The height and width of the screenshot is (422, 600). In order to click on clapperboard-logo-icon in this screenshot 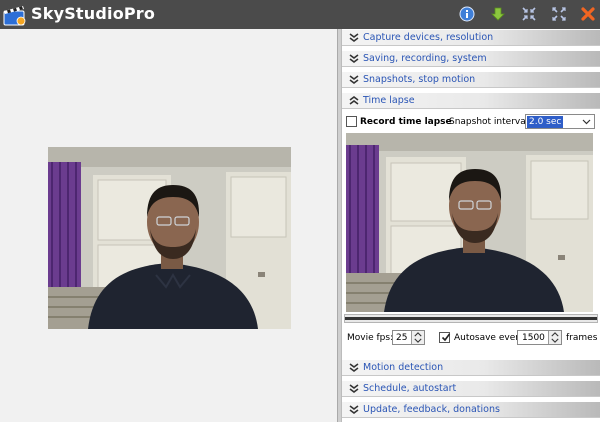, I will do `click(14, 16)`.